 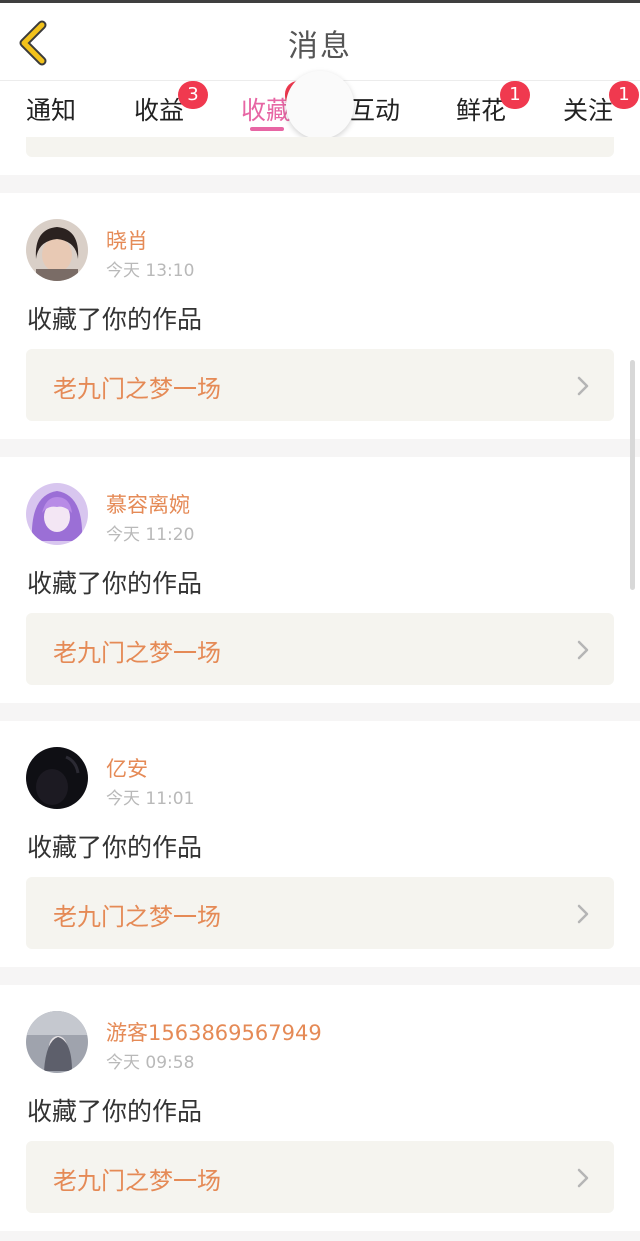 What do you see at coordinates (214, 1032) in the screenshot?
I see `user-name: 游客1563869567949` at bounding box center [214, 1032].